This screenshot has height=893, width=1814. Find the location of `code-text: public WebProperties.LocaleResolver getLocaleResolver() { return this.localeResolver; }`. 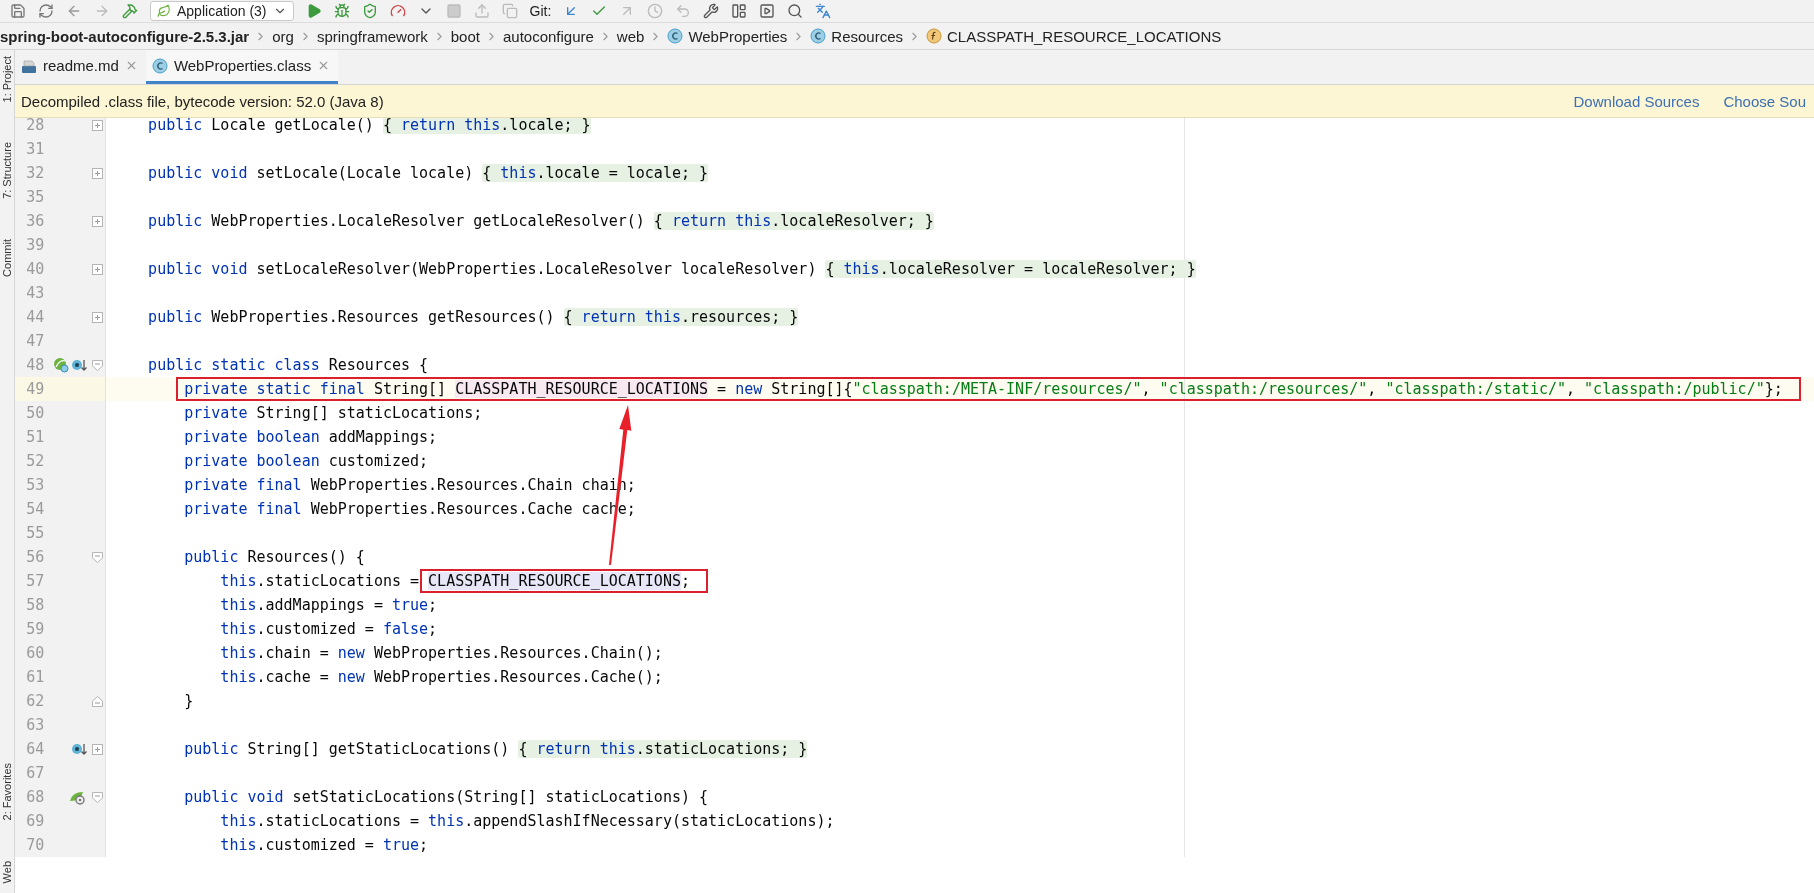

code-text: public WebProperties.LocaleResolver getLocaleResolver() { return this.localeResolver; } is located at coordinates (540, 221).